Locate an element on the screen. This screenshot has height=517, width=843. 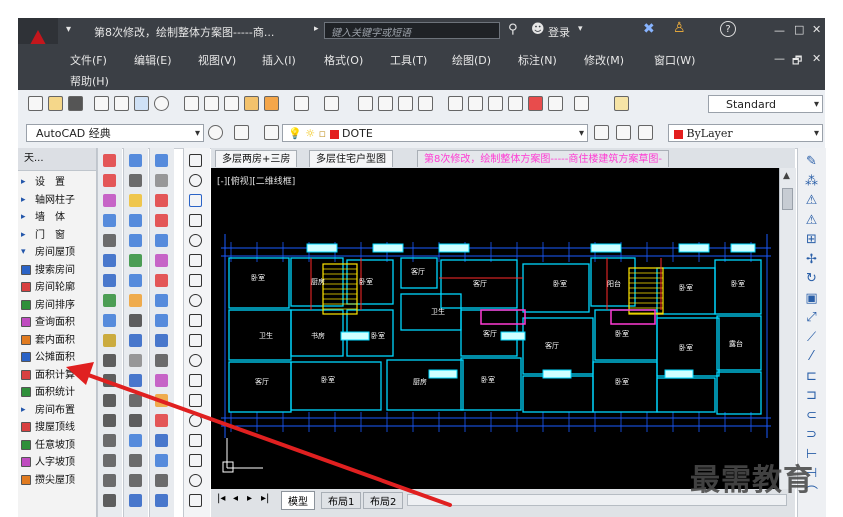
workspace-settings-icon is located at coordinates (215, 132).